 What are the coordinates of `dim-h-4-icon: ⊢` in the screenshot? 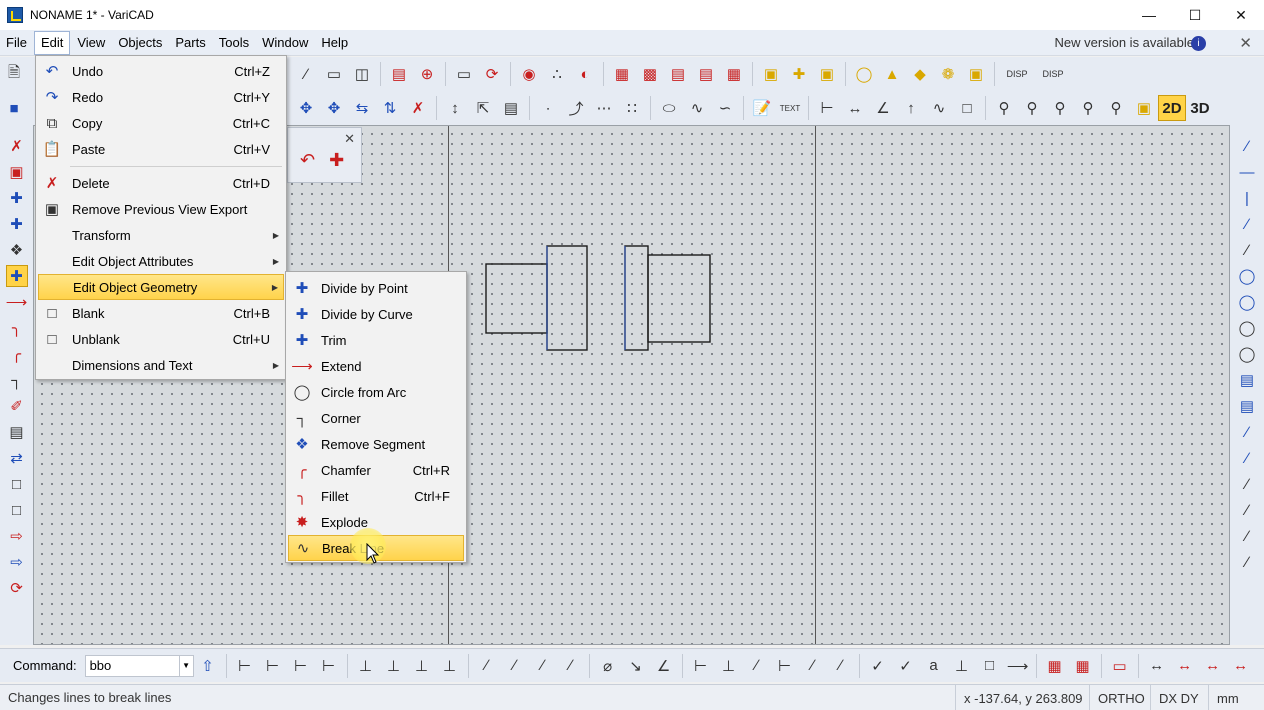 It's located at (329, 666).